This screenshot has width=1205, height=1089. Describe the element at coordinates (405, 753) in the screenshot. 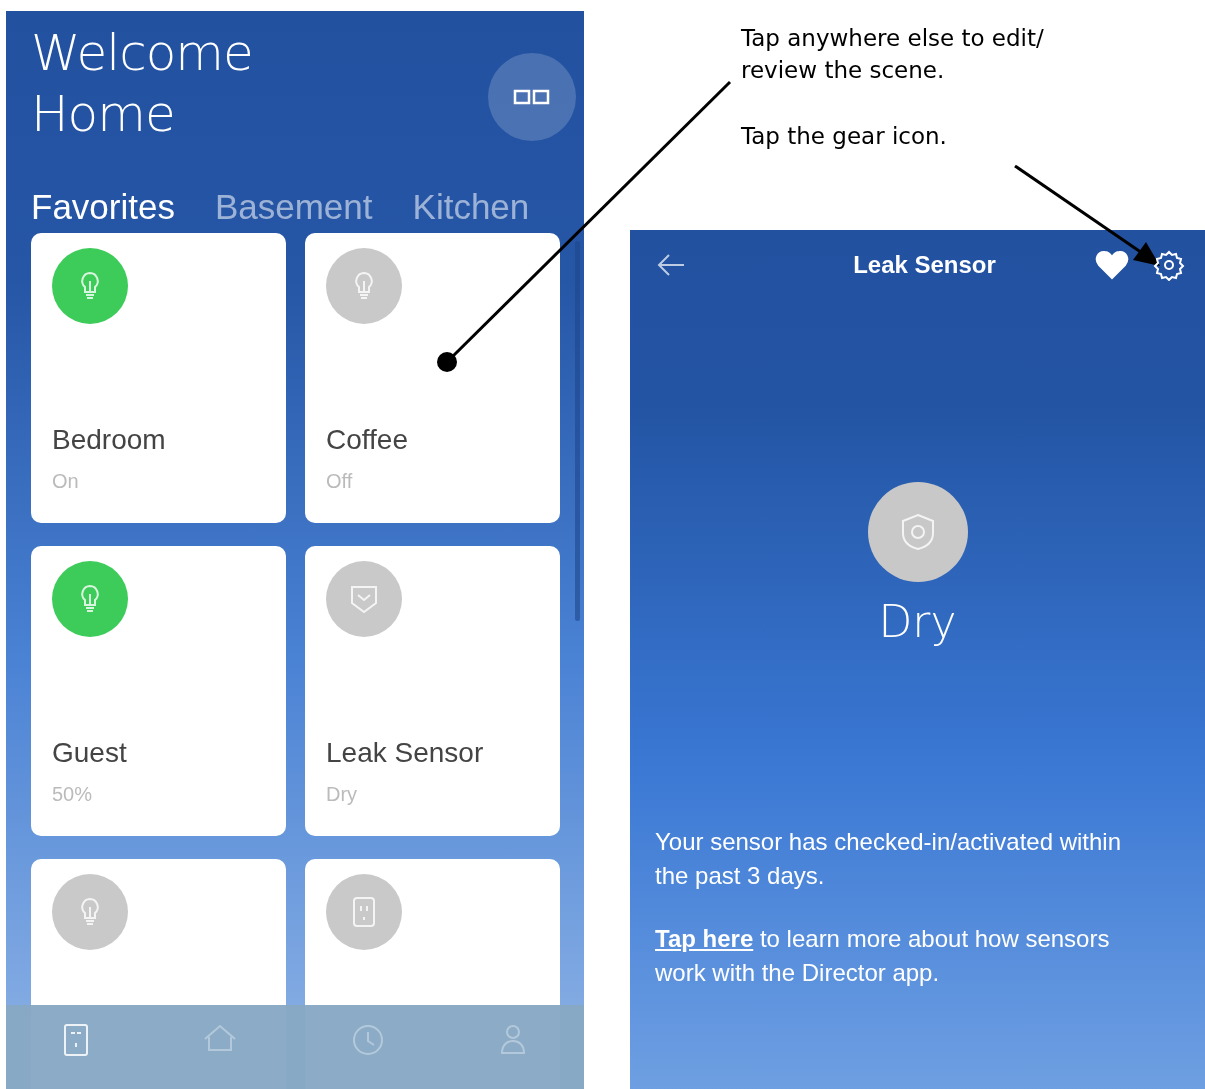

I see `device-name: Leak Sensor` at that location.